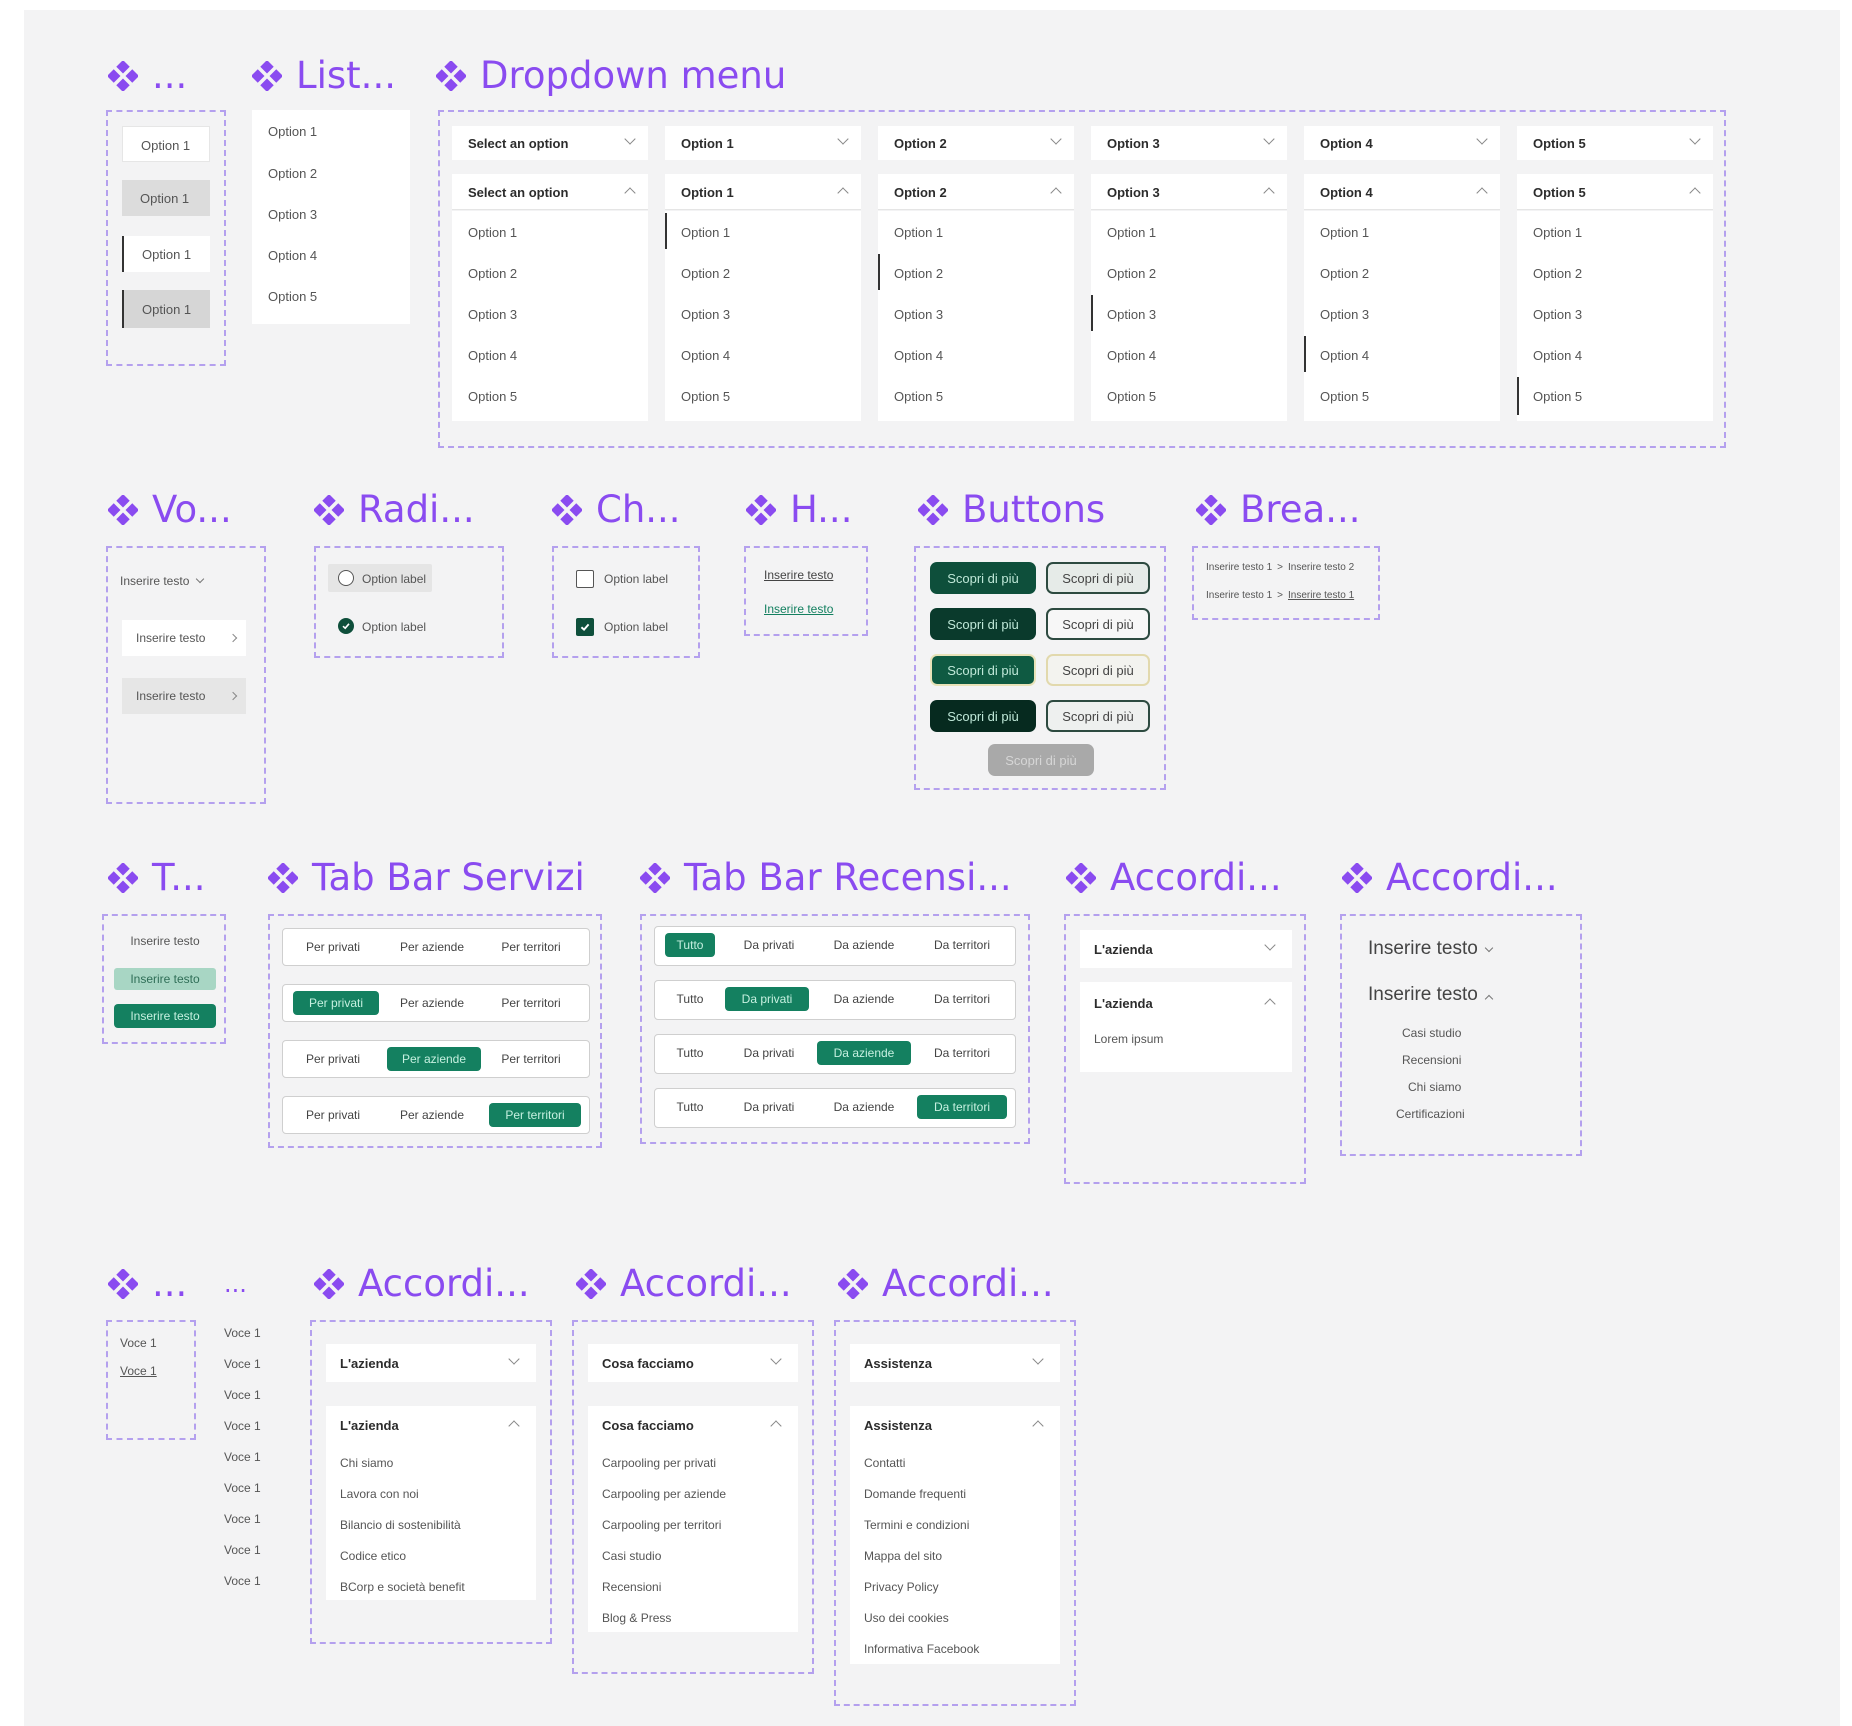 This screenshot has width=1852, height=1726. I want to click on tab-da-privati: Da privati, so click(769, 945).